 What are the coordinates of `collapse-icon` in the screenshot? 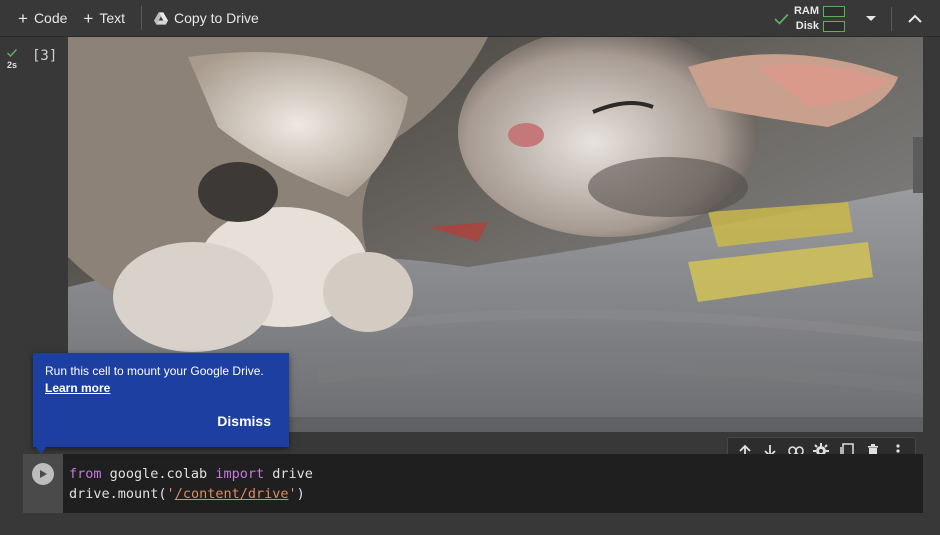 It's located at (915, 18).